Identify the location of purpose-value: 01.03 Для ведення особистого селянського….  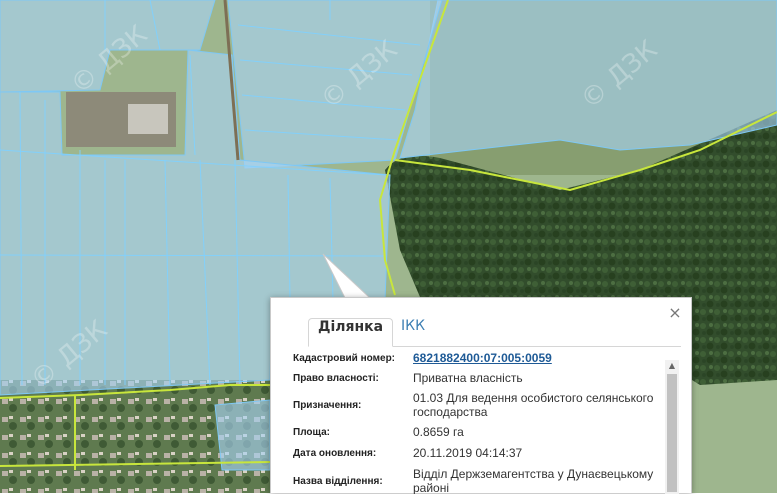
(533, 405).